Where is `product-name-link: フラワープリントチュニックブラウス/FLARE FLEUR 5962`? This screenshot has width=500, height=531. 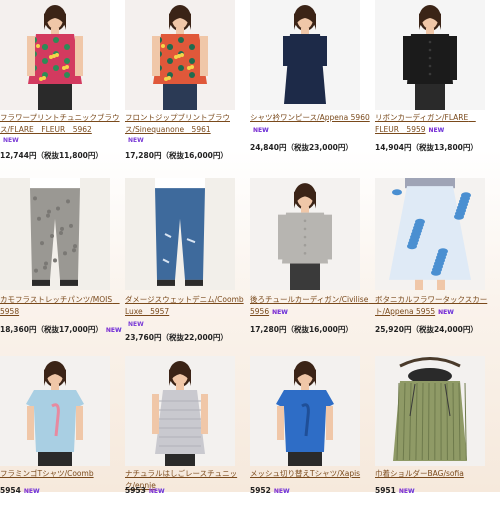
product-name-link: フラワープリントチュニックブラウス/FLARE FLEUR 5962 is located at coordinates (62, 124).